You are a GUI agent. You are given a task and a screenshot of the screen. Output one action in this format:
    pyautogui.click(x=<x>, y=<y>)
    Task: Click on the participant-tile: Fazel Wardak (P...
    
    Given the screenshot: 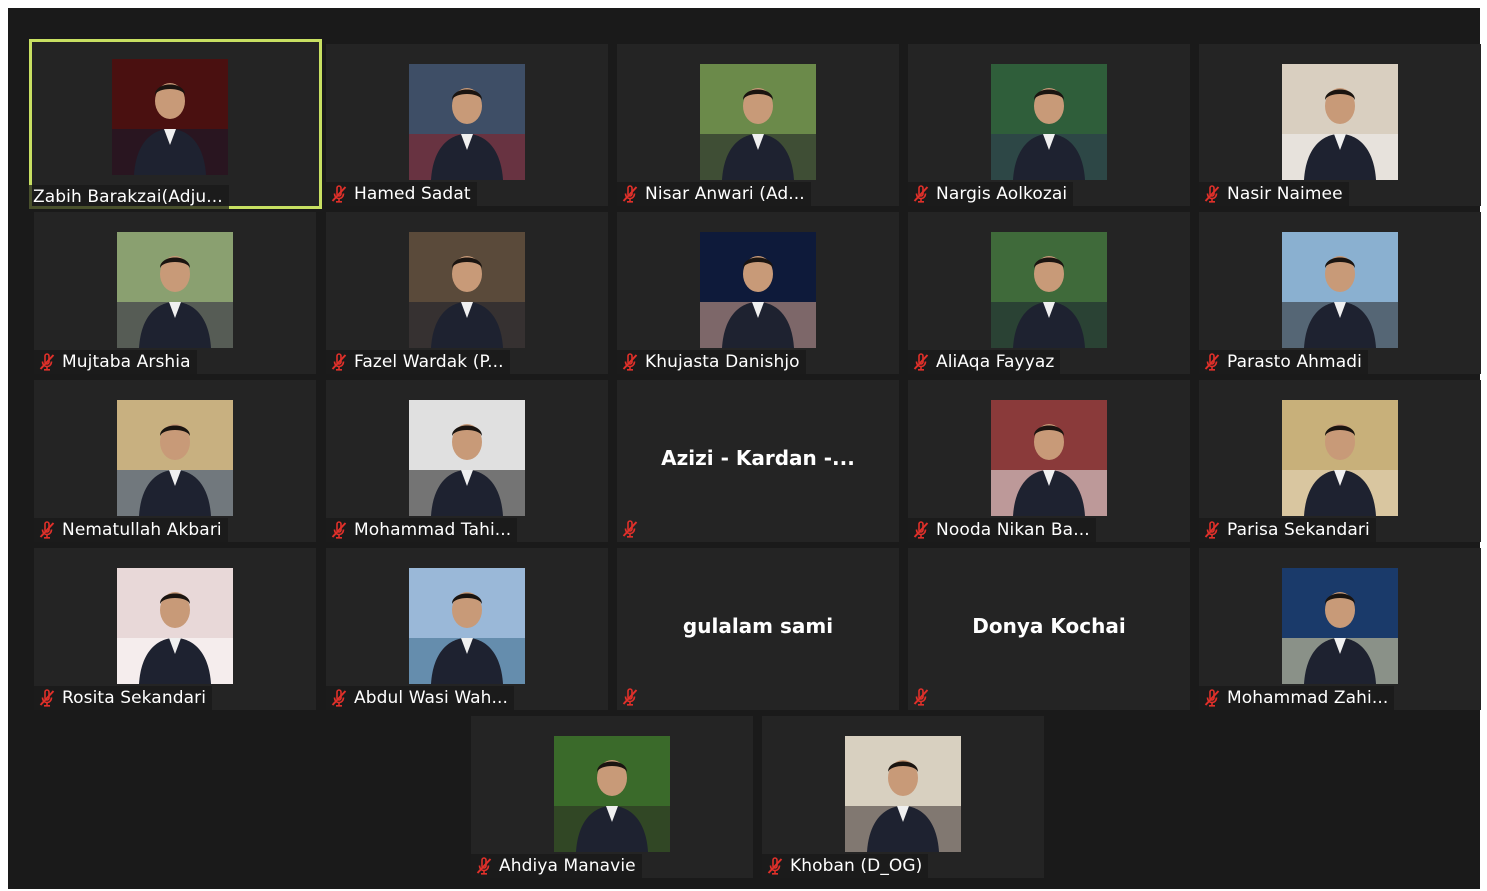 What is the action you would take?
    pyautogui.click(x=467, y=293)
    